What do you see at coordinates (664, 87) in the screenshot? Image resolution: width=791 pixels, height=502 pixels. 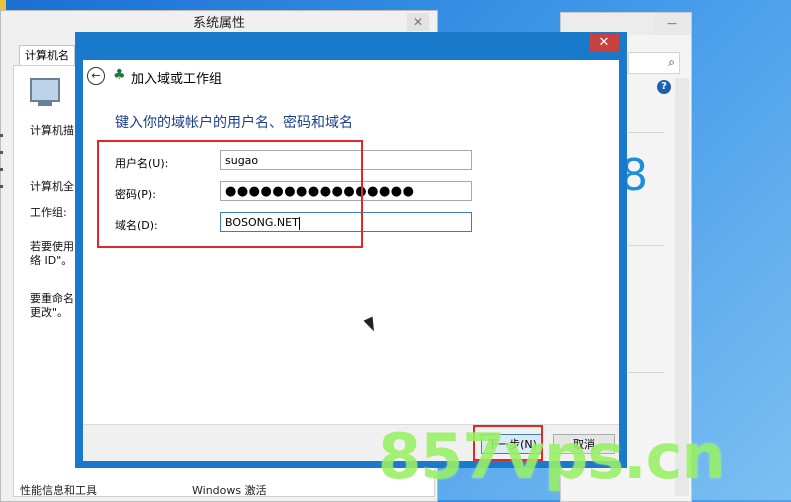 I see `help-icon: ?` at bounding box center [664, 87].